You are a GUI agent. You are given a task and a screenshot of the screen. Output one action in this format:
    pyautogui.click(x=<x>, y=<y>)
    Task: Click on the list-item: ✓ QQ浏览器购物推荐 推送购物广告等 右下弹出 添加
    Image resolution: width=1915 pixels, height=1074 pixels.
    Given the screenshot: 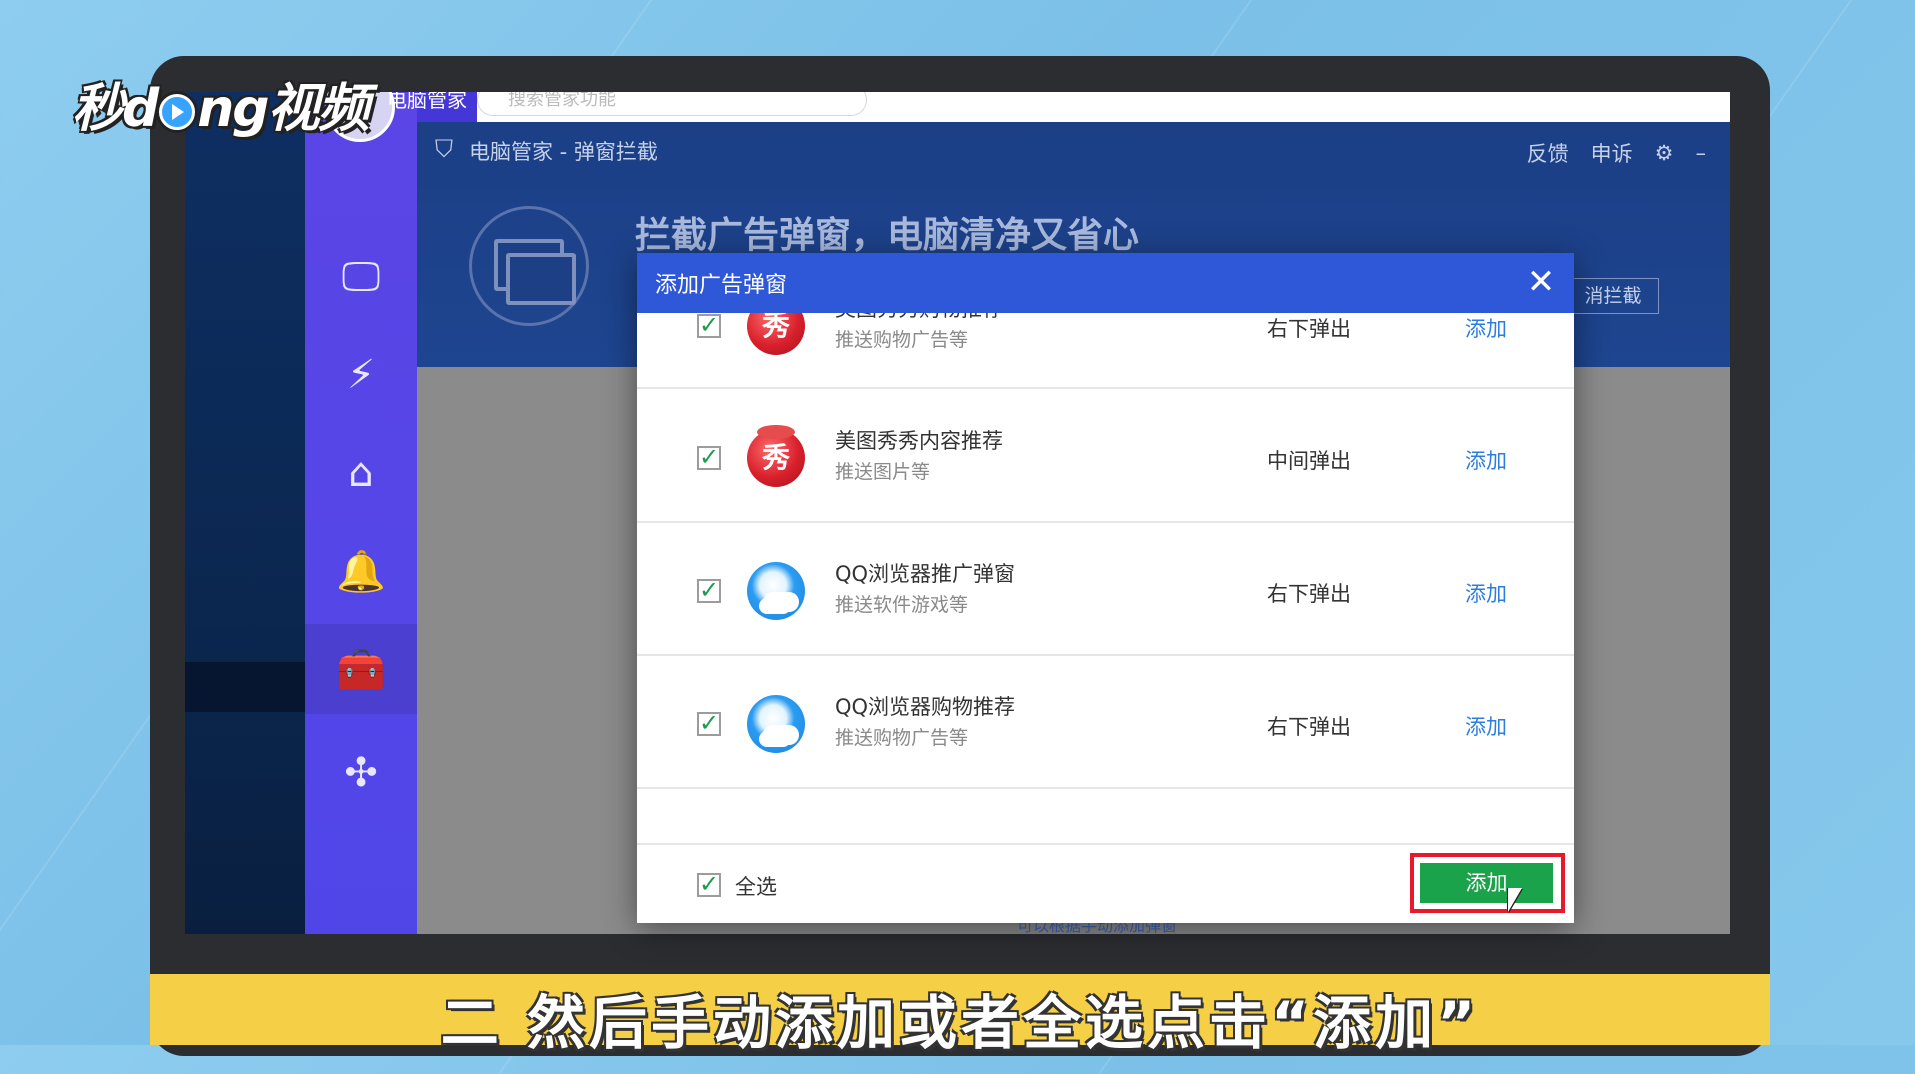 What is the action you would take?
    pyautogui.click(x=1105, y=723)
    